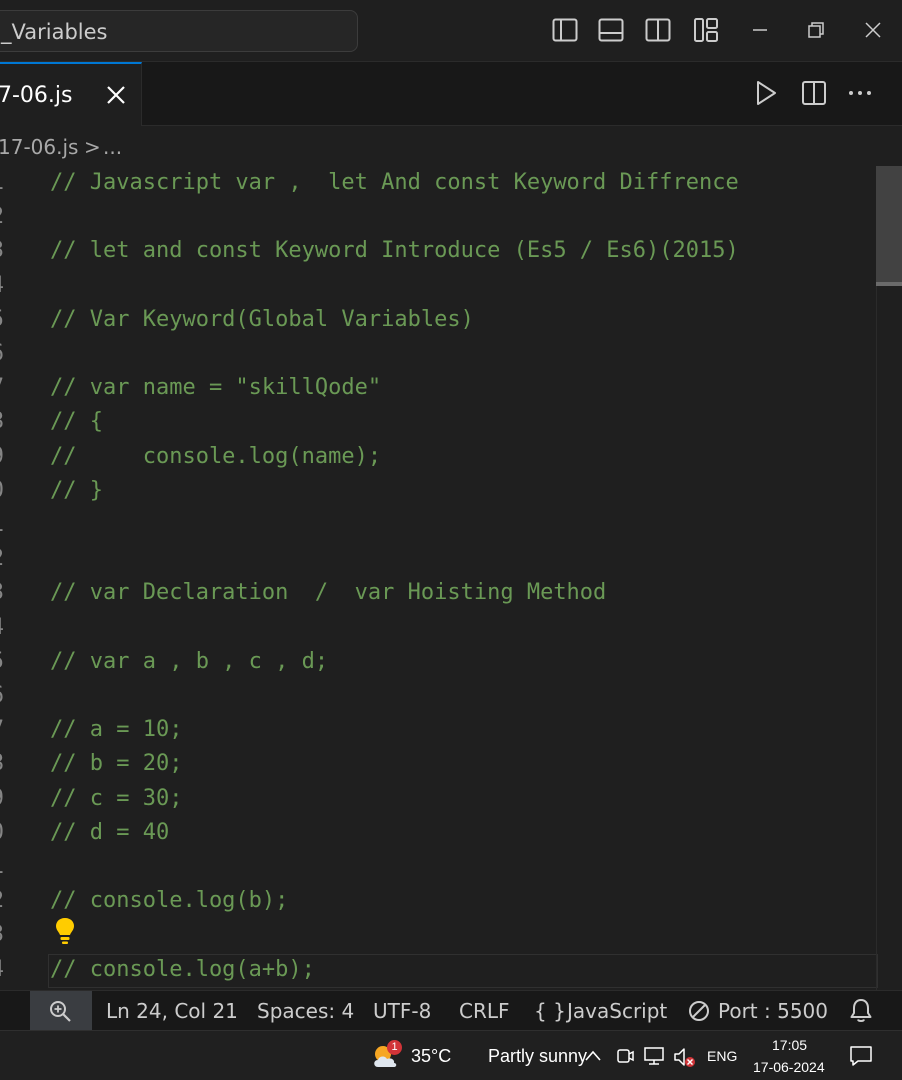 The height and width of the screenshot is (1080, 902). Describe the element at coordinates (654, 1056) in the screenshot. I see `network-icon` at that location.